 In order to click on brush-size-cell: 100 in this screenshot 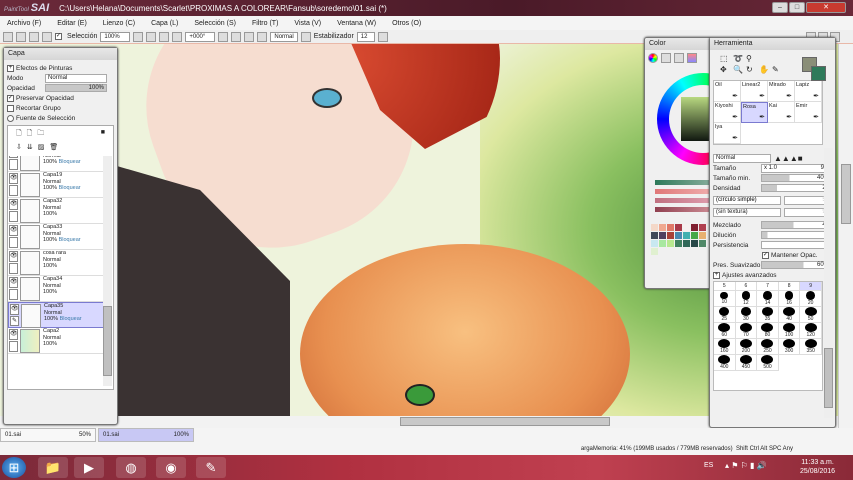, I will do `click(789, 331)`.